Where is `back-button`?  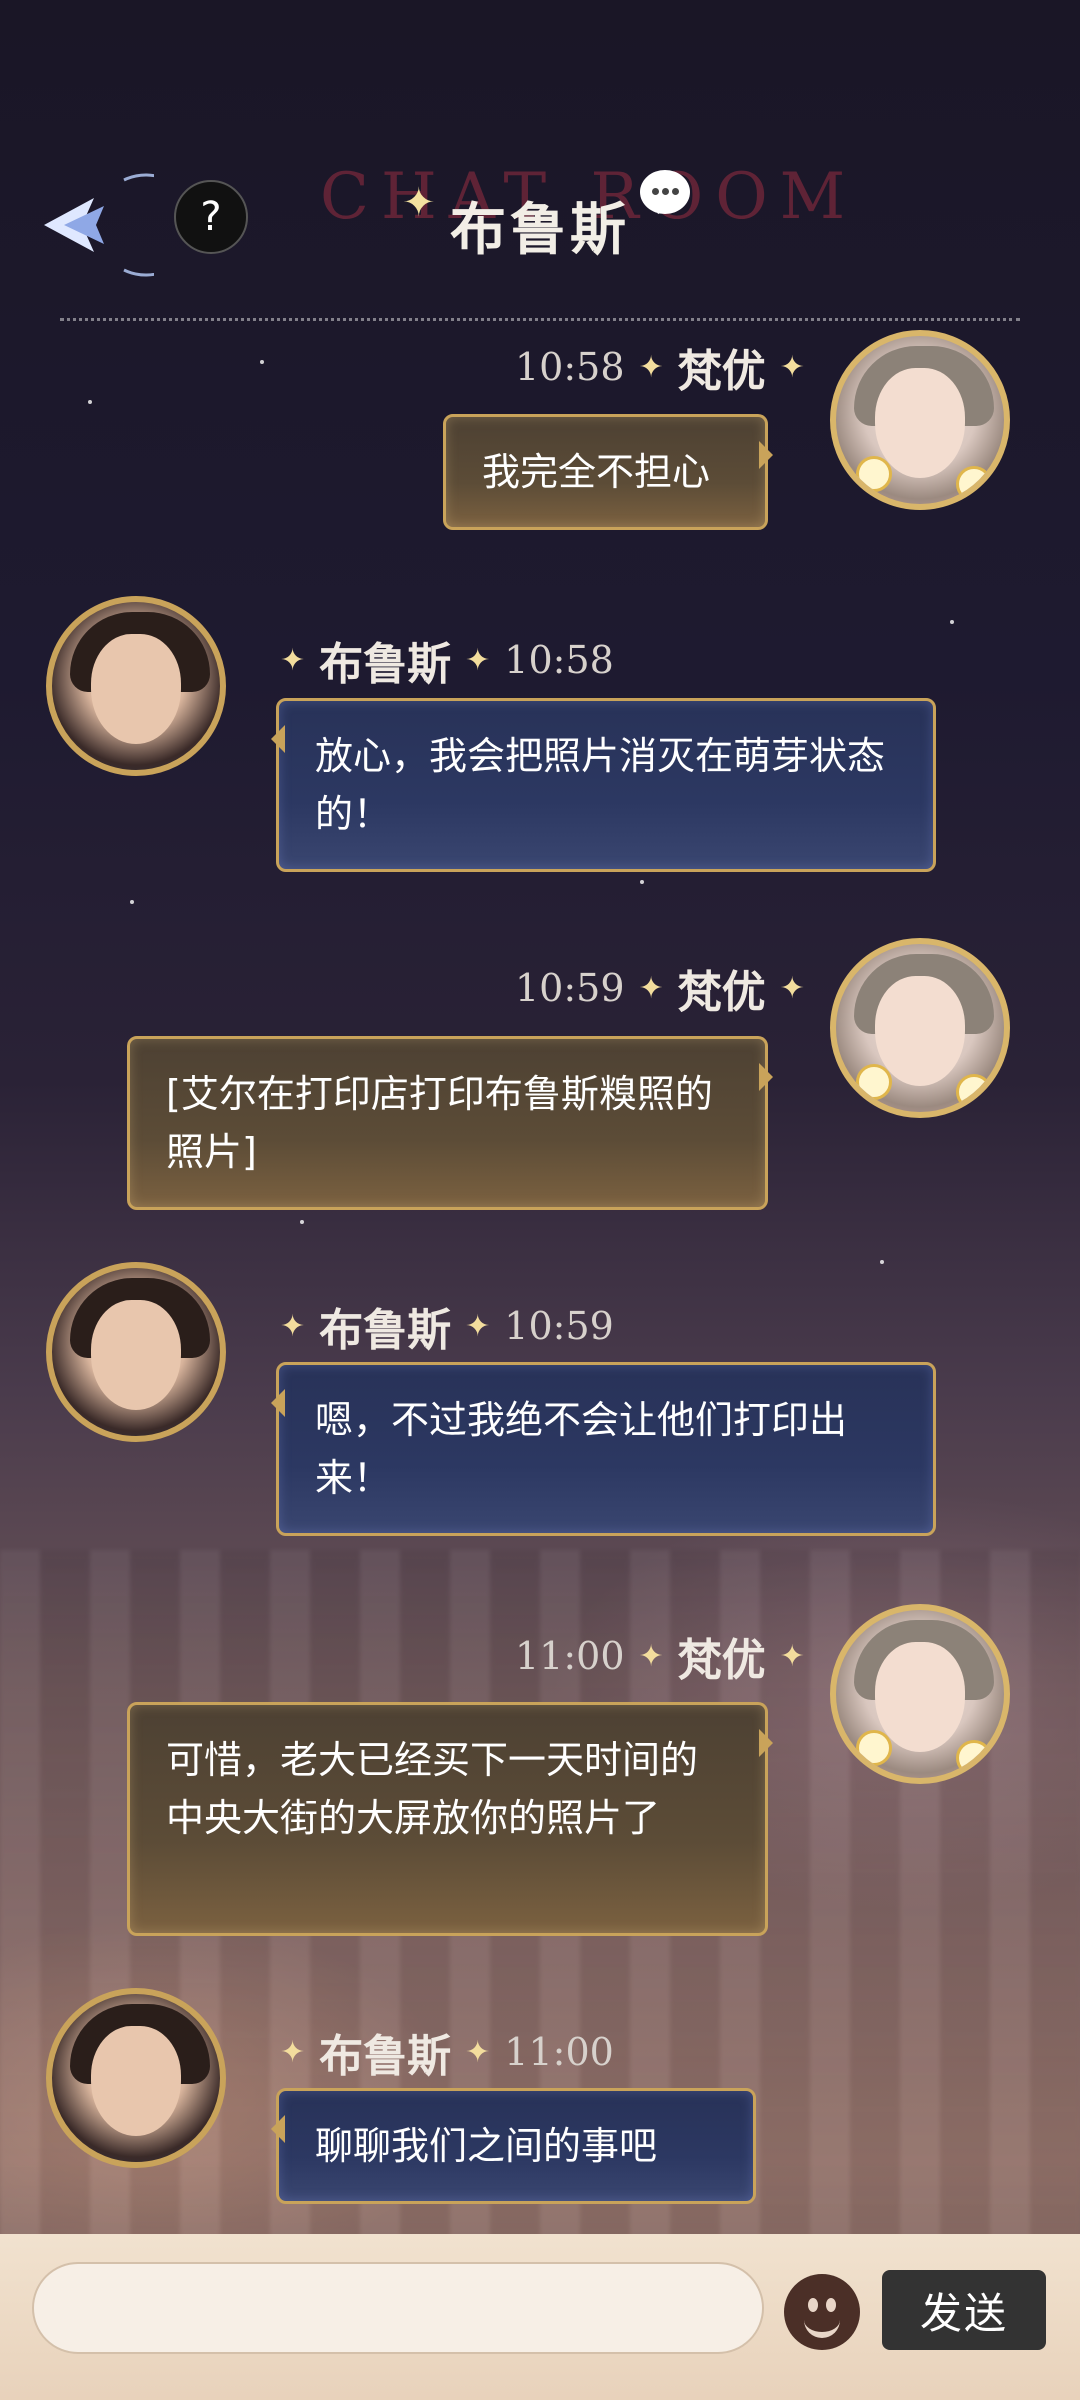 back-button is located at coordinates (111, 225).